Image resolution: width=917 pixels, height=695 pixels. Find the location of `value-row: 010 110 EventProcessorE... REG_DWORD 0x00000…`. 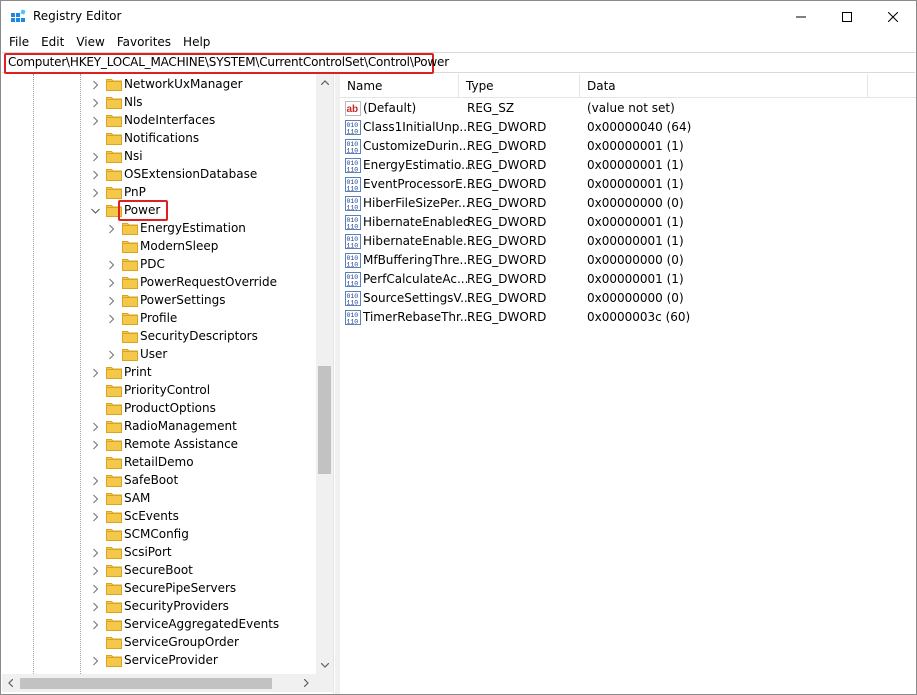

value-row: 010 110 EventProcessorE... REG_DWORD 0x00000… is located at coordinates (628, 184).